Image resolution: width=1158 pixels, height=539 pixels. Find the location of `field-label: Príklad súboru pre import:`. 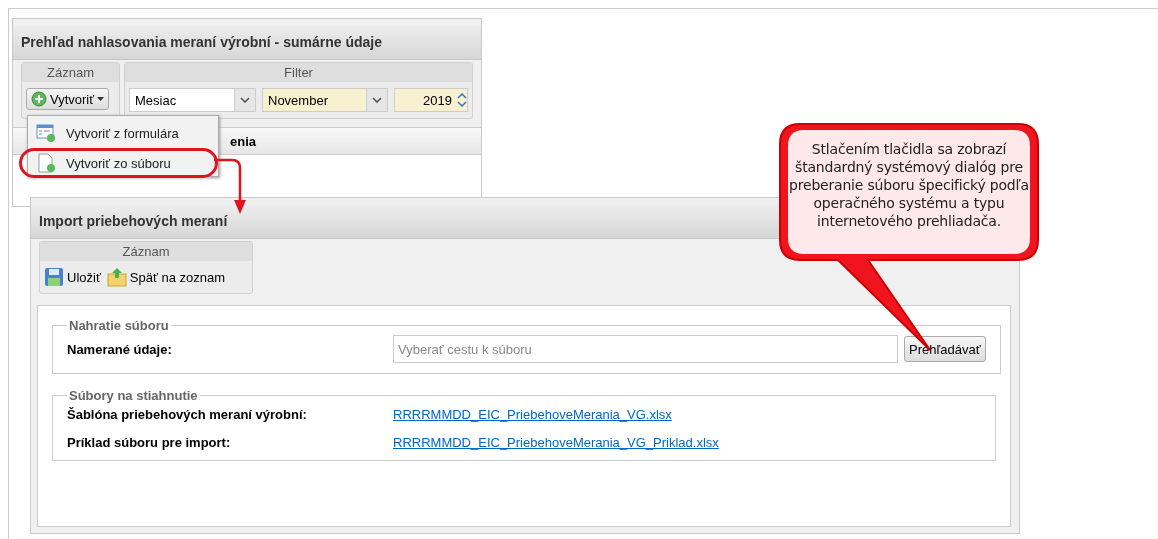

field-label: Príklad súboru pre import: is located at coordinates (149, 442).